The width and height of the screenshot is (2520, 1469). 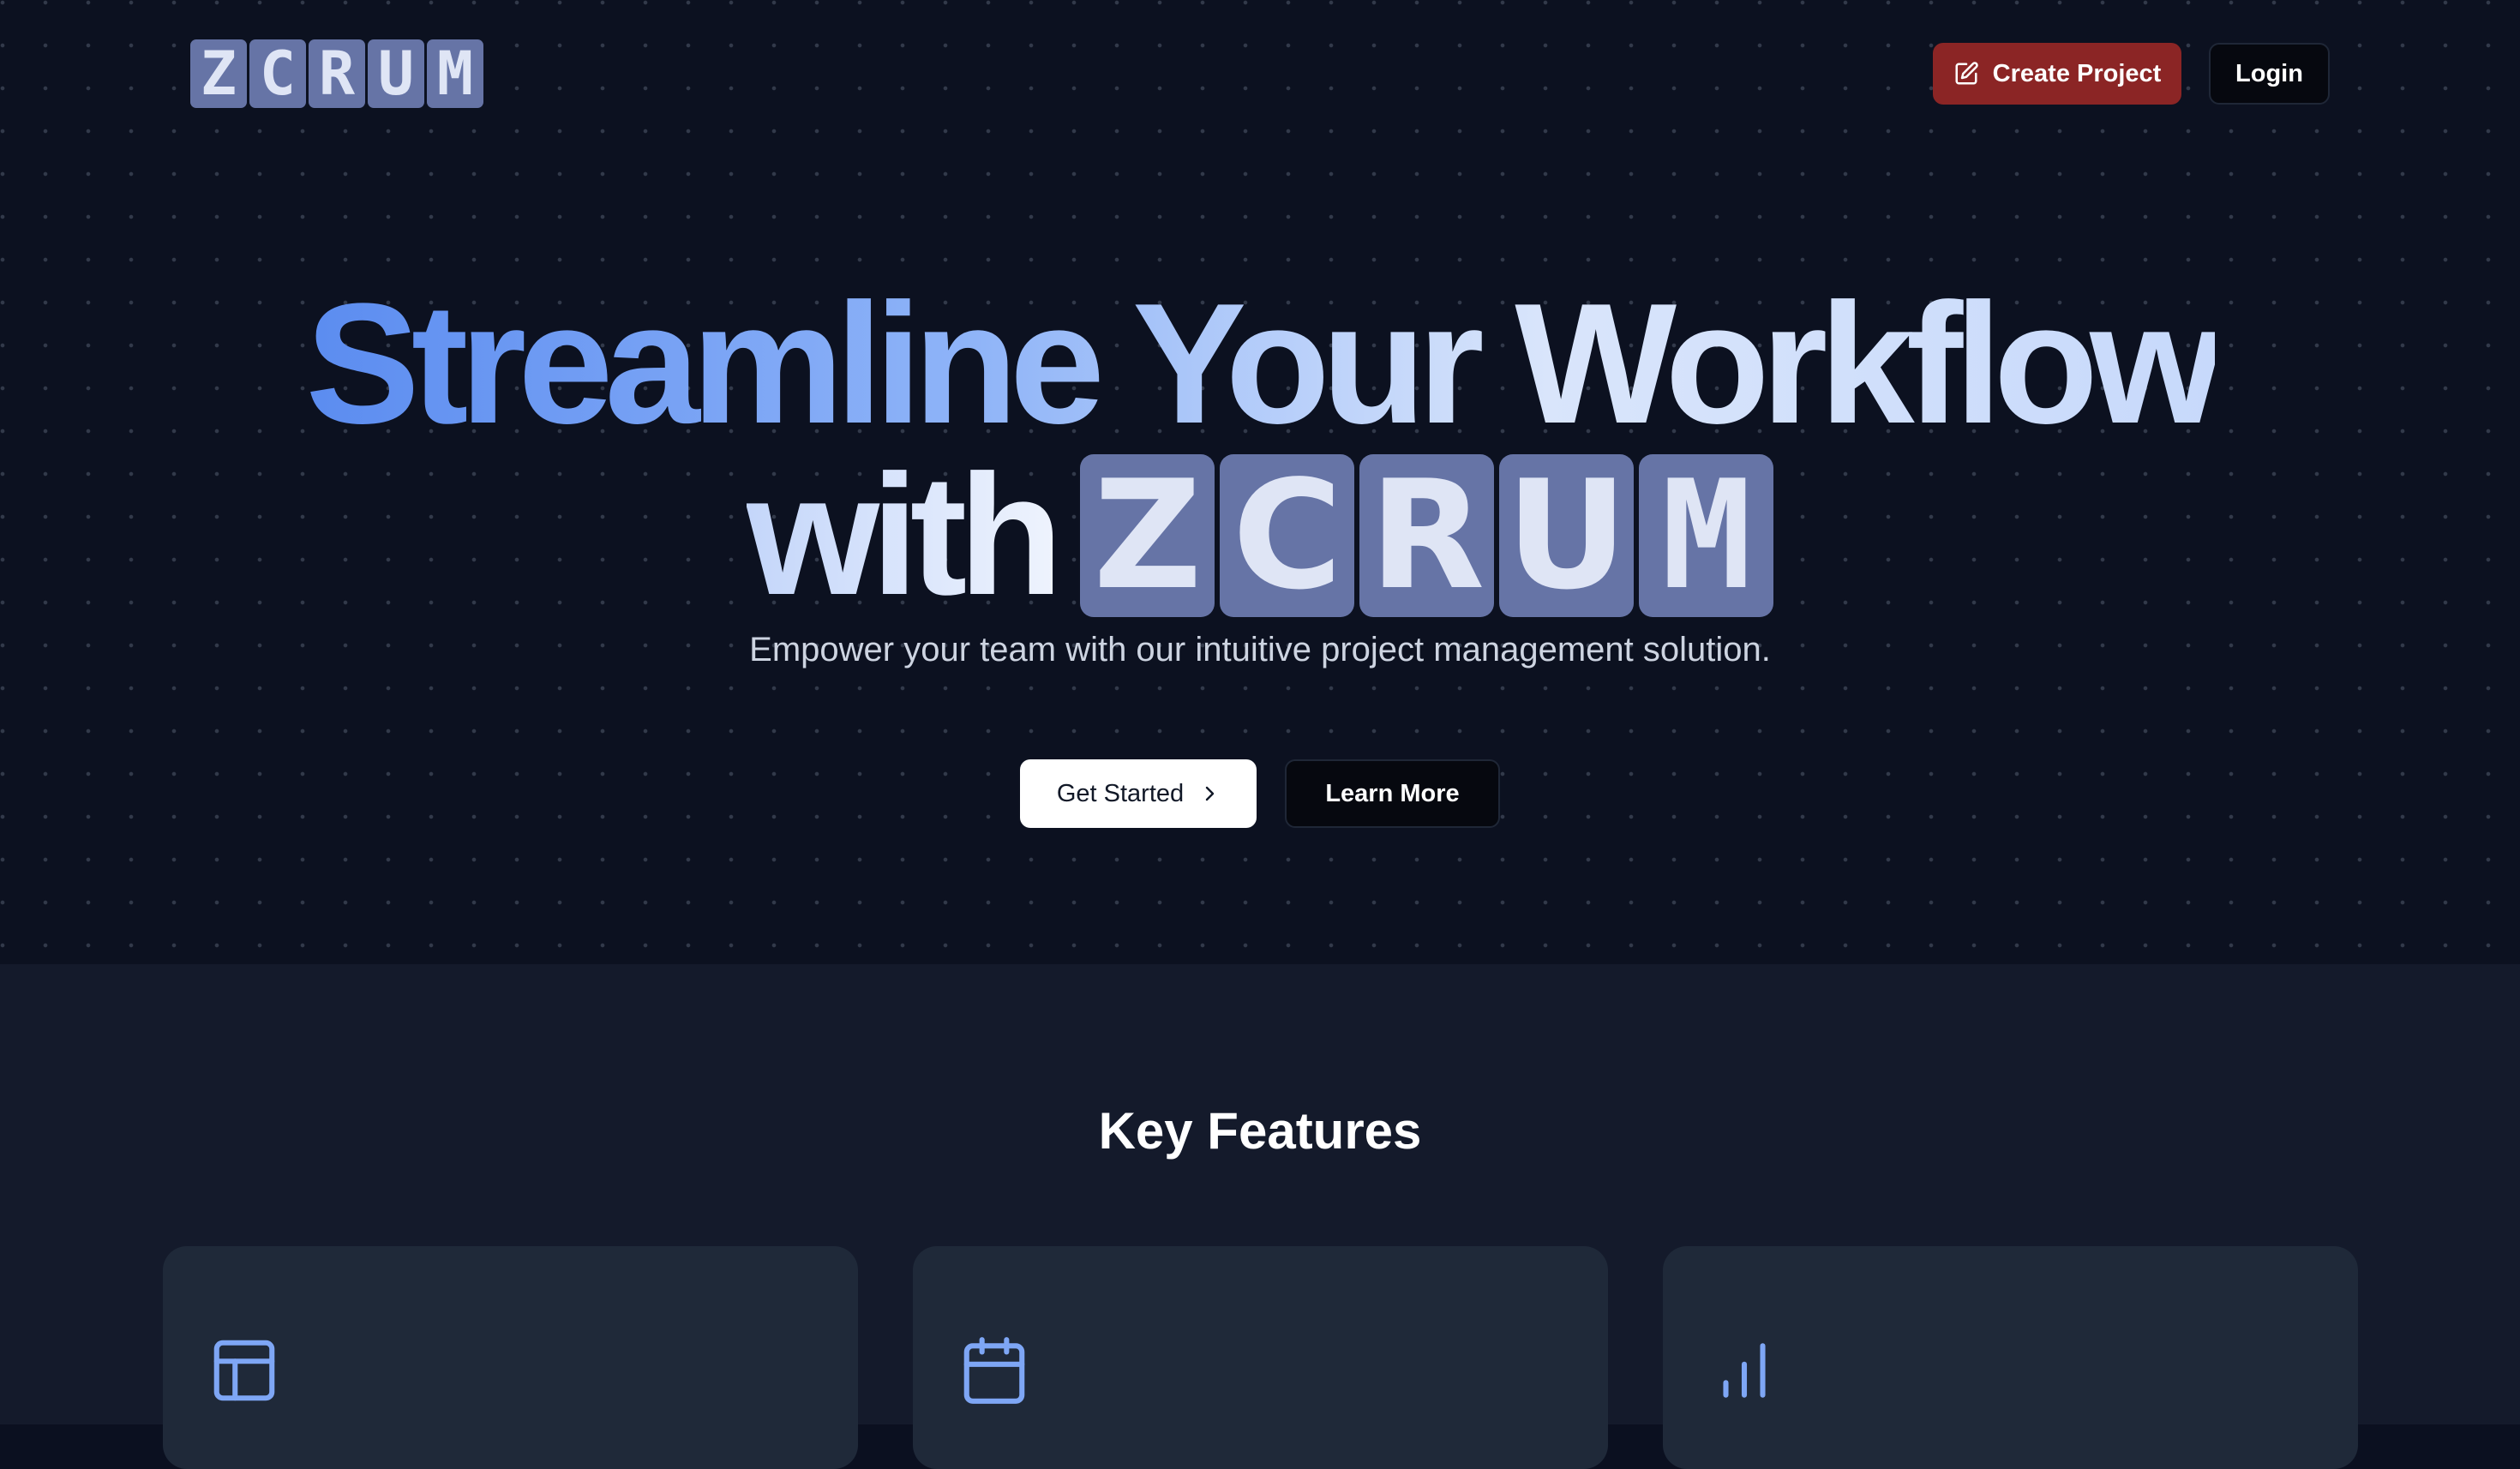 What do you see at coordinates (1264, 363) in the screenshot?
I see `headline-line-1: Streamline Your Workflow` at bounding box center [1264, 363].